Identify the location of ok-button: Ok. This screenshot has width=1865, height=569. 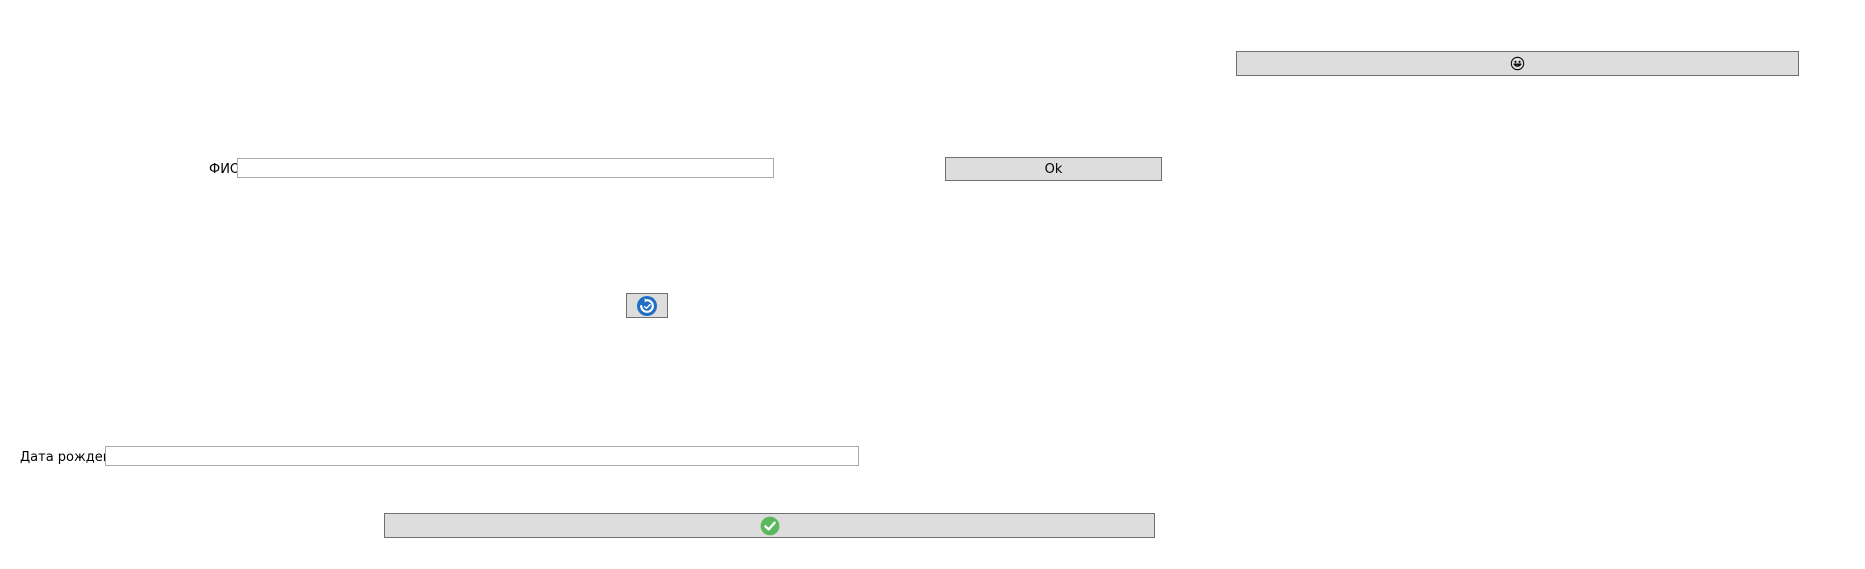
(1053, 169).